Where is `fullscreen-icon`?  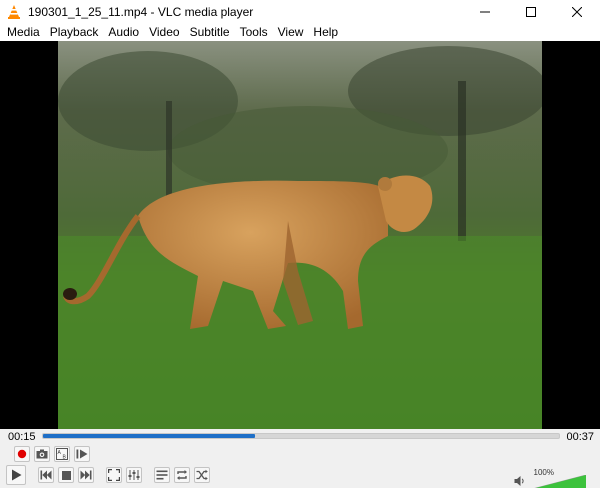 fullscreen-icon is located at coordinates (114, 475).